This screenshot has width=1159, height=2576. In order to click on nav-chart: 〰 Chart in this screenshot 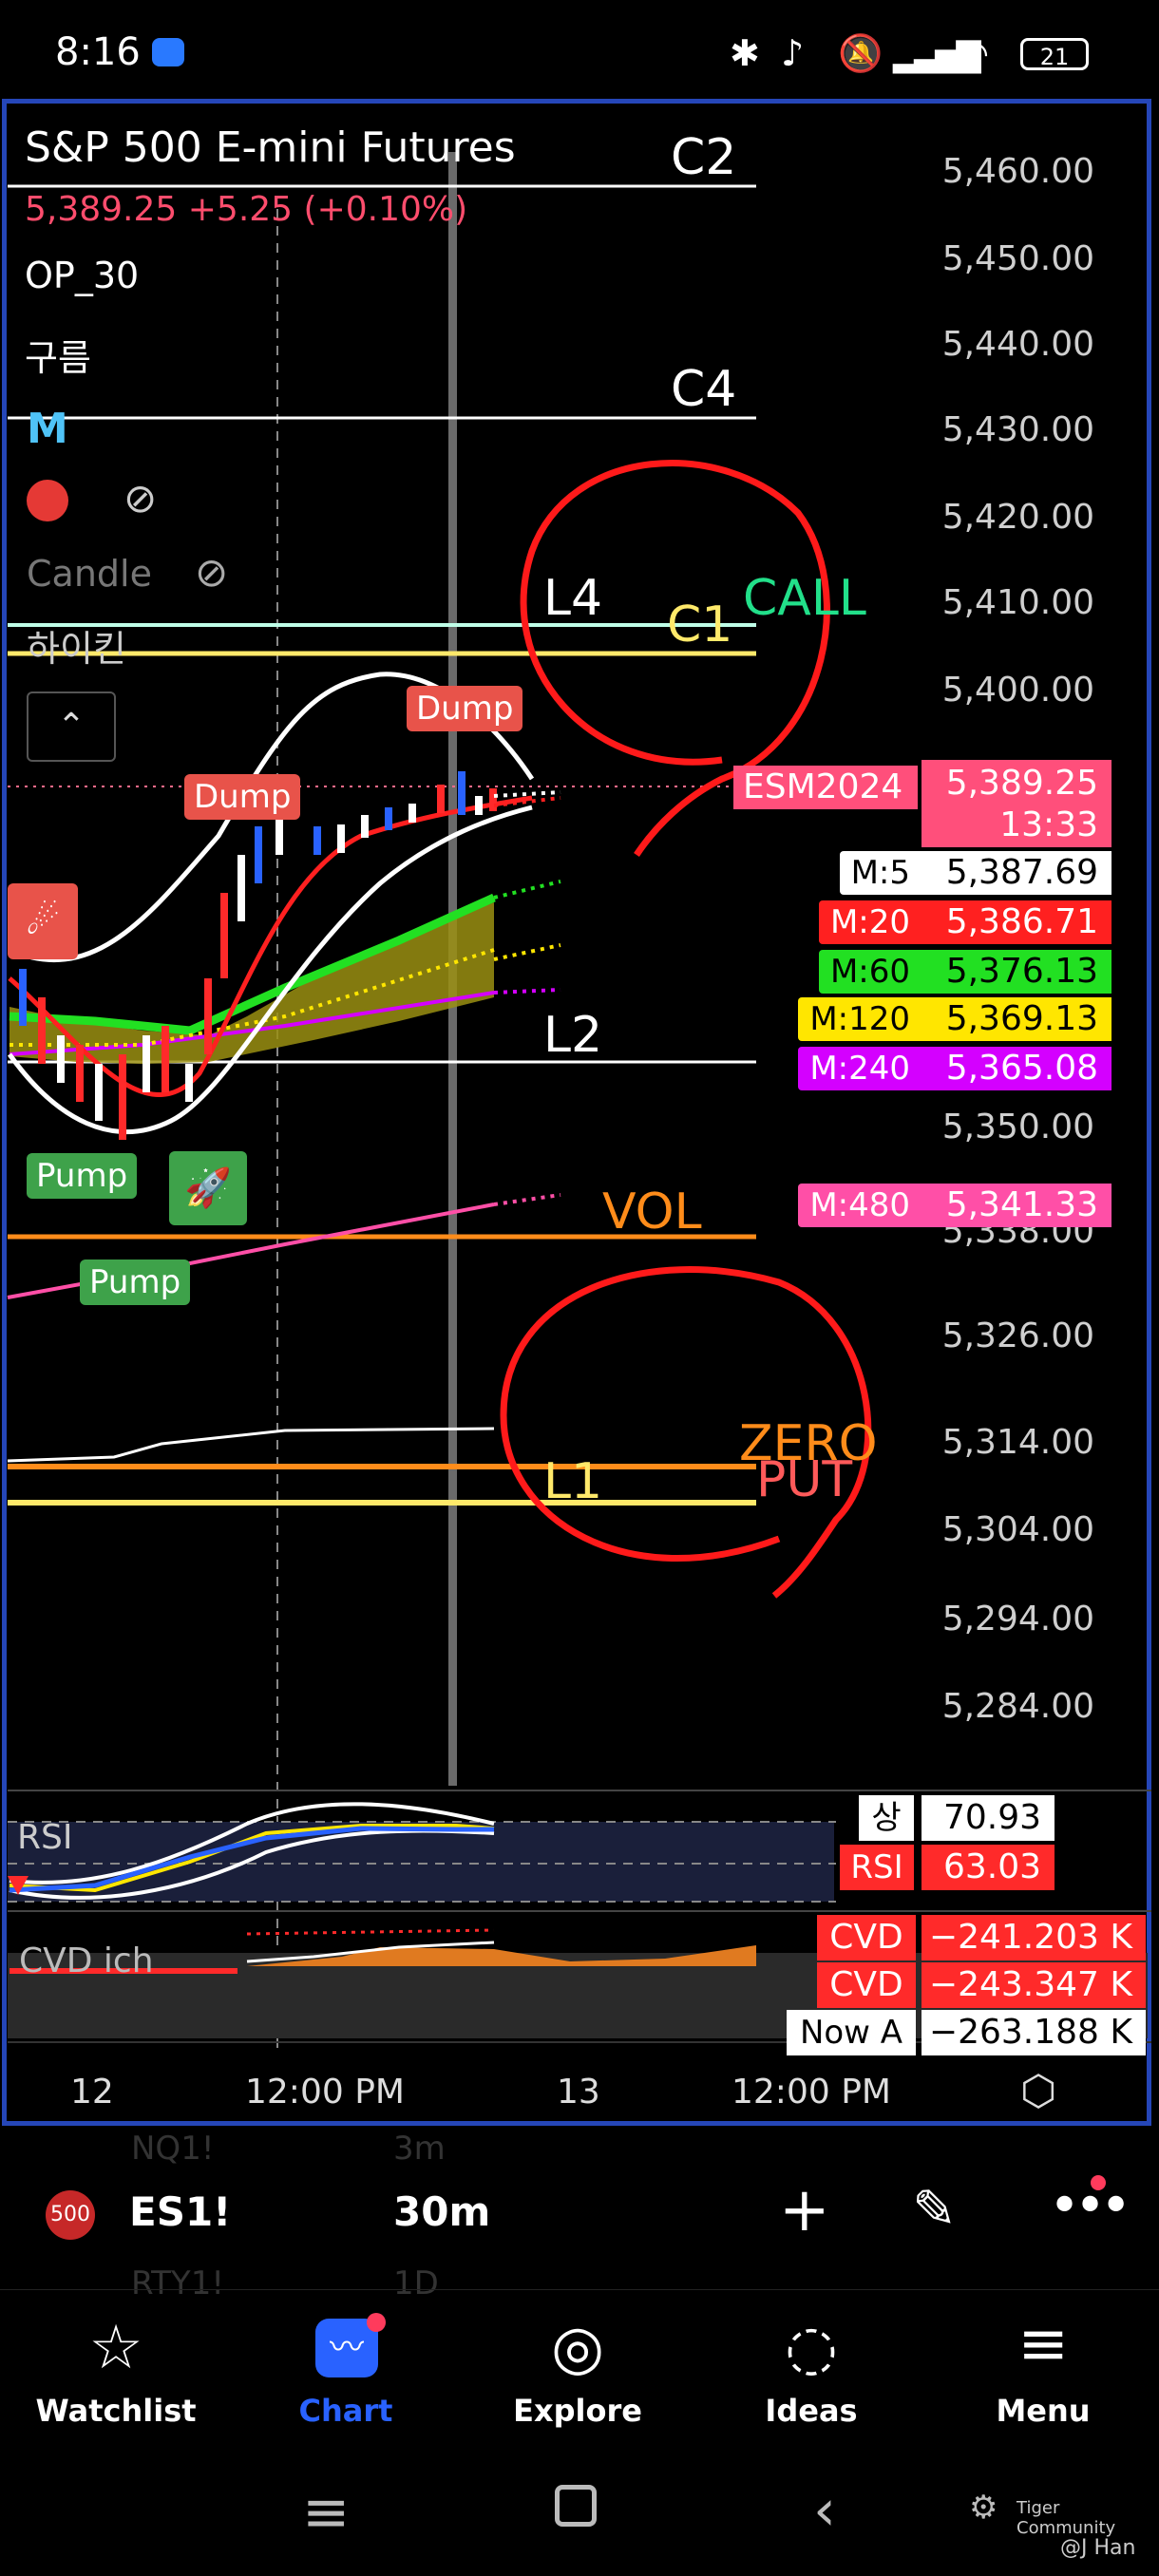, I will do `click(346, 2375)`.